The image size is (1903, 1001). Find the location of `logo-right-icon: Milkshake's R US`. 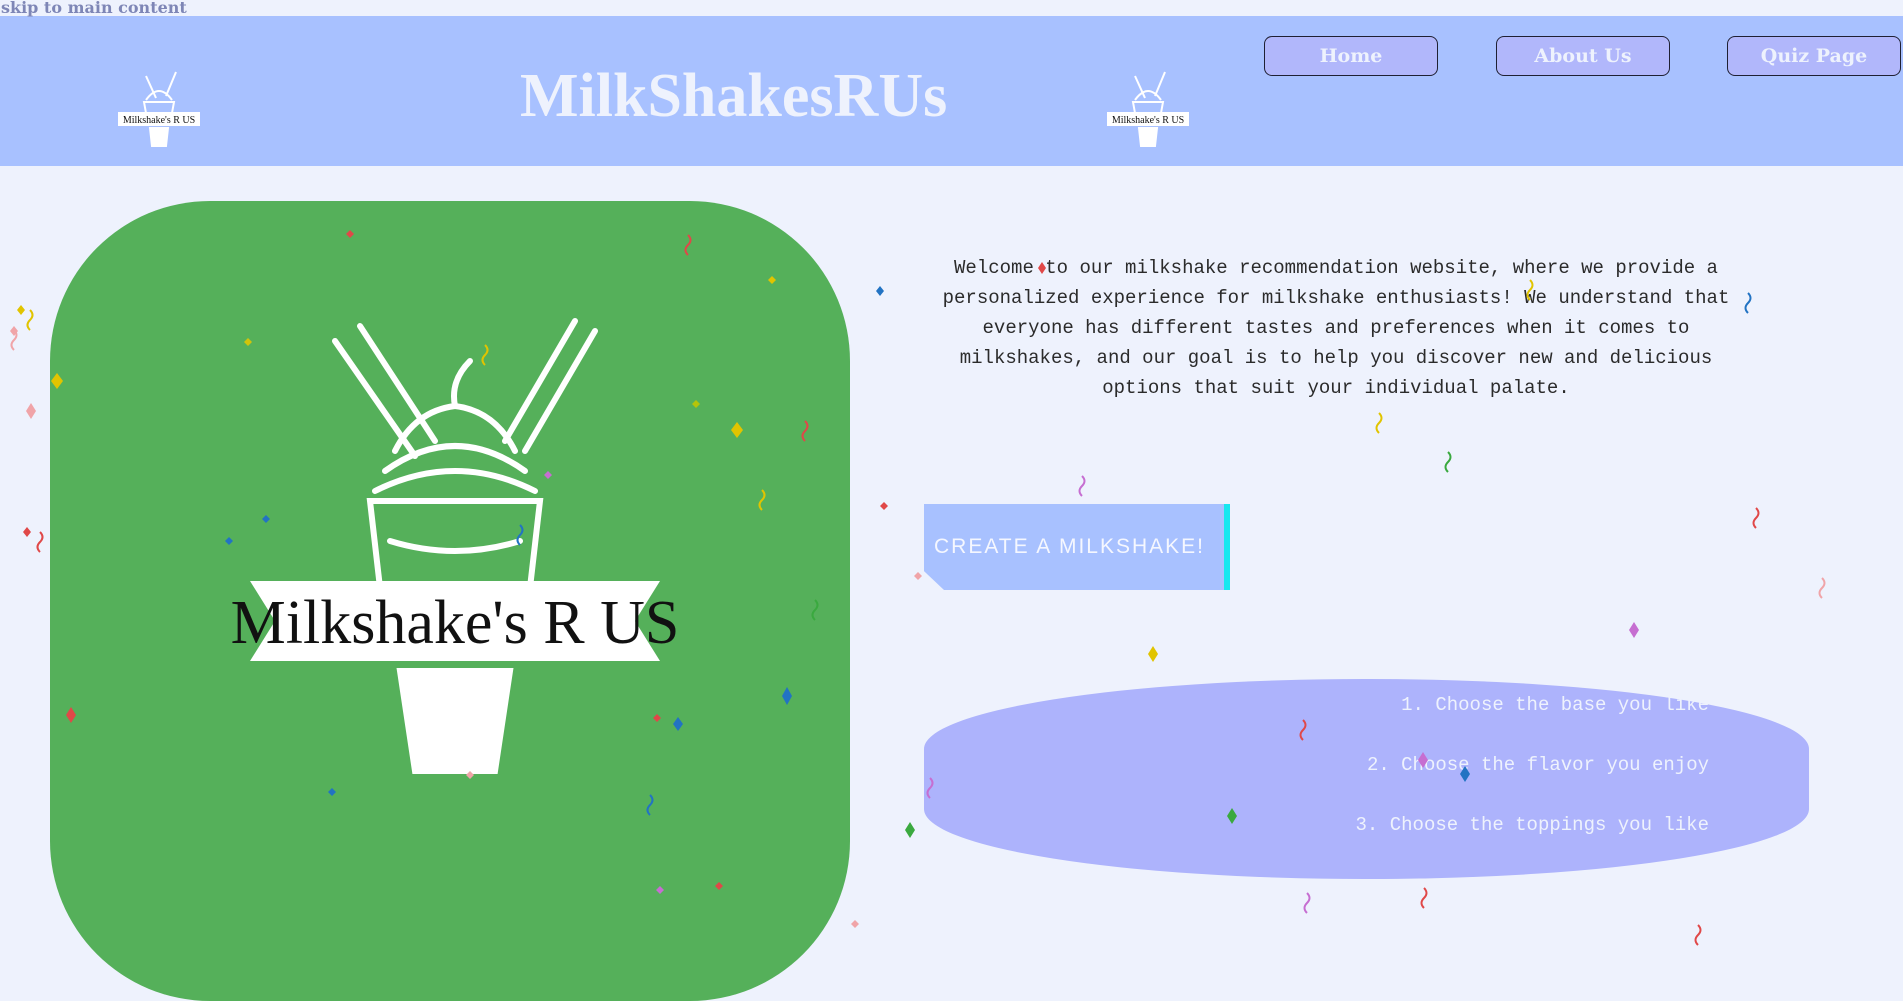

logo-right-icon: Milkshake's R US is located at coordinates (1148, 109).